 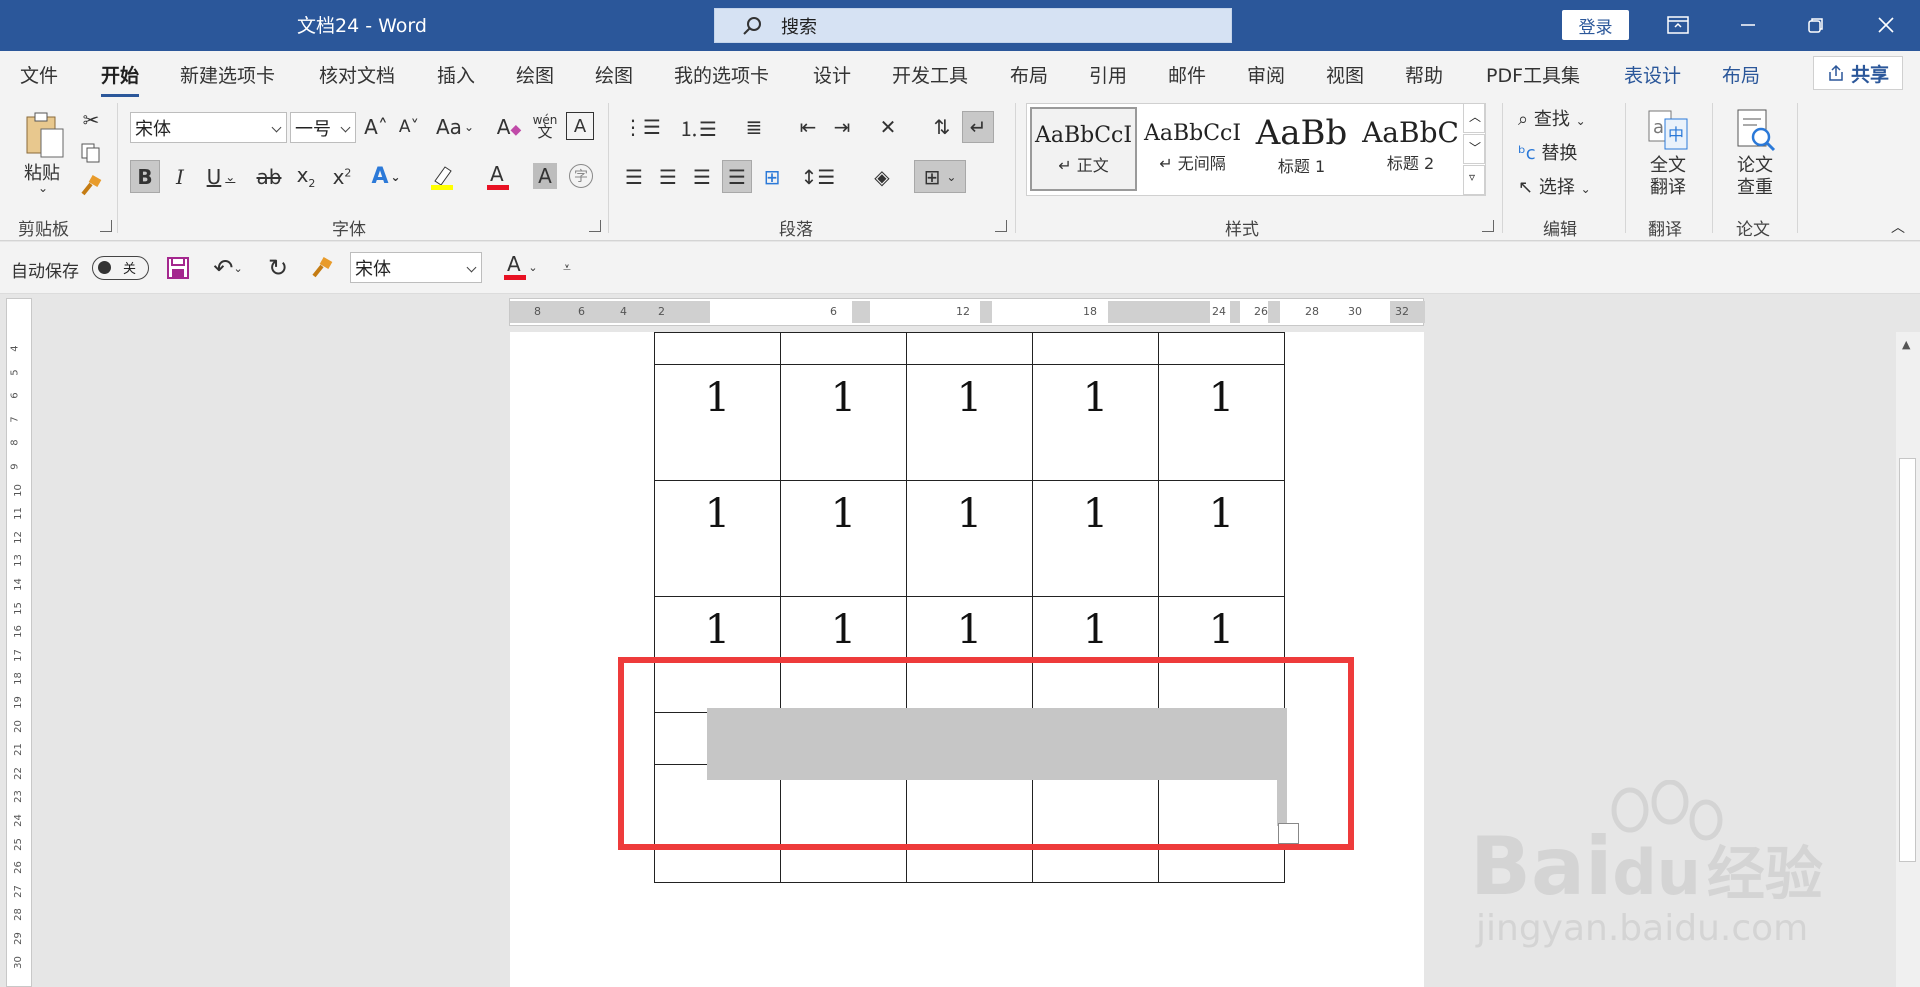 I want to click on paragraph-dialog-launcher, so click(x=1001, y=226).